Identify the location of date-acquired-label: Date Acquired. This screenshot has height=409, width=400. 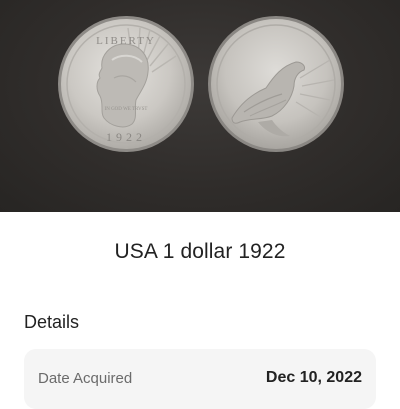
(85, 378).